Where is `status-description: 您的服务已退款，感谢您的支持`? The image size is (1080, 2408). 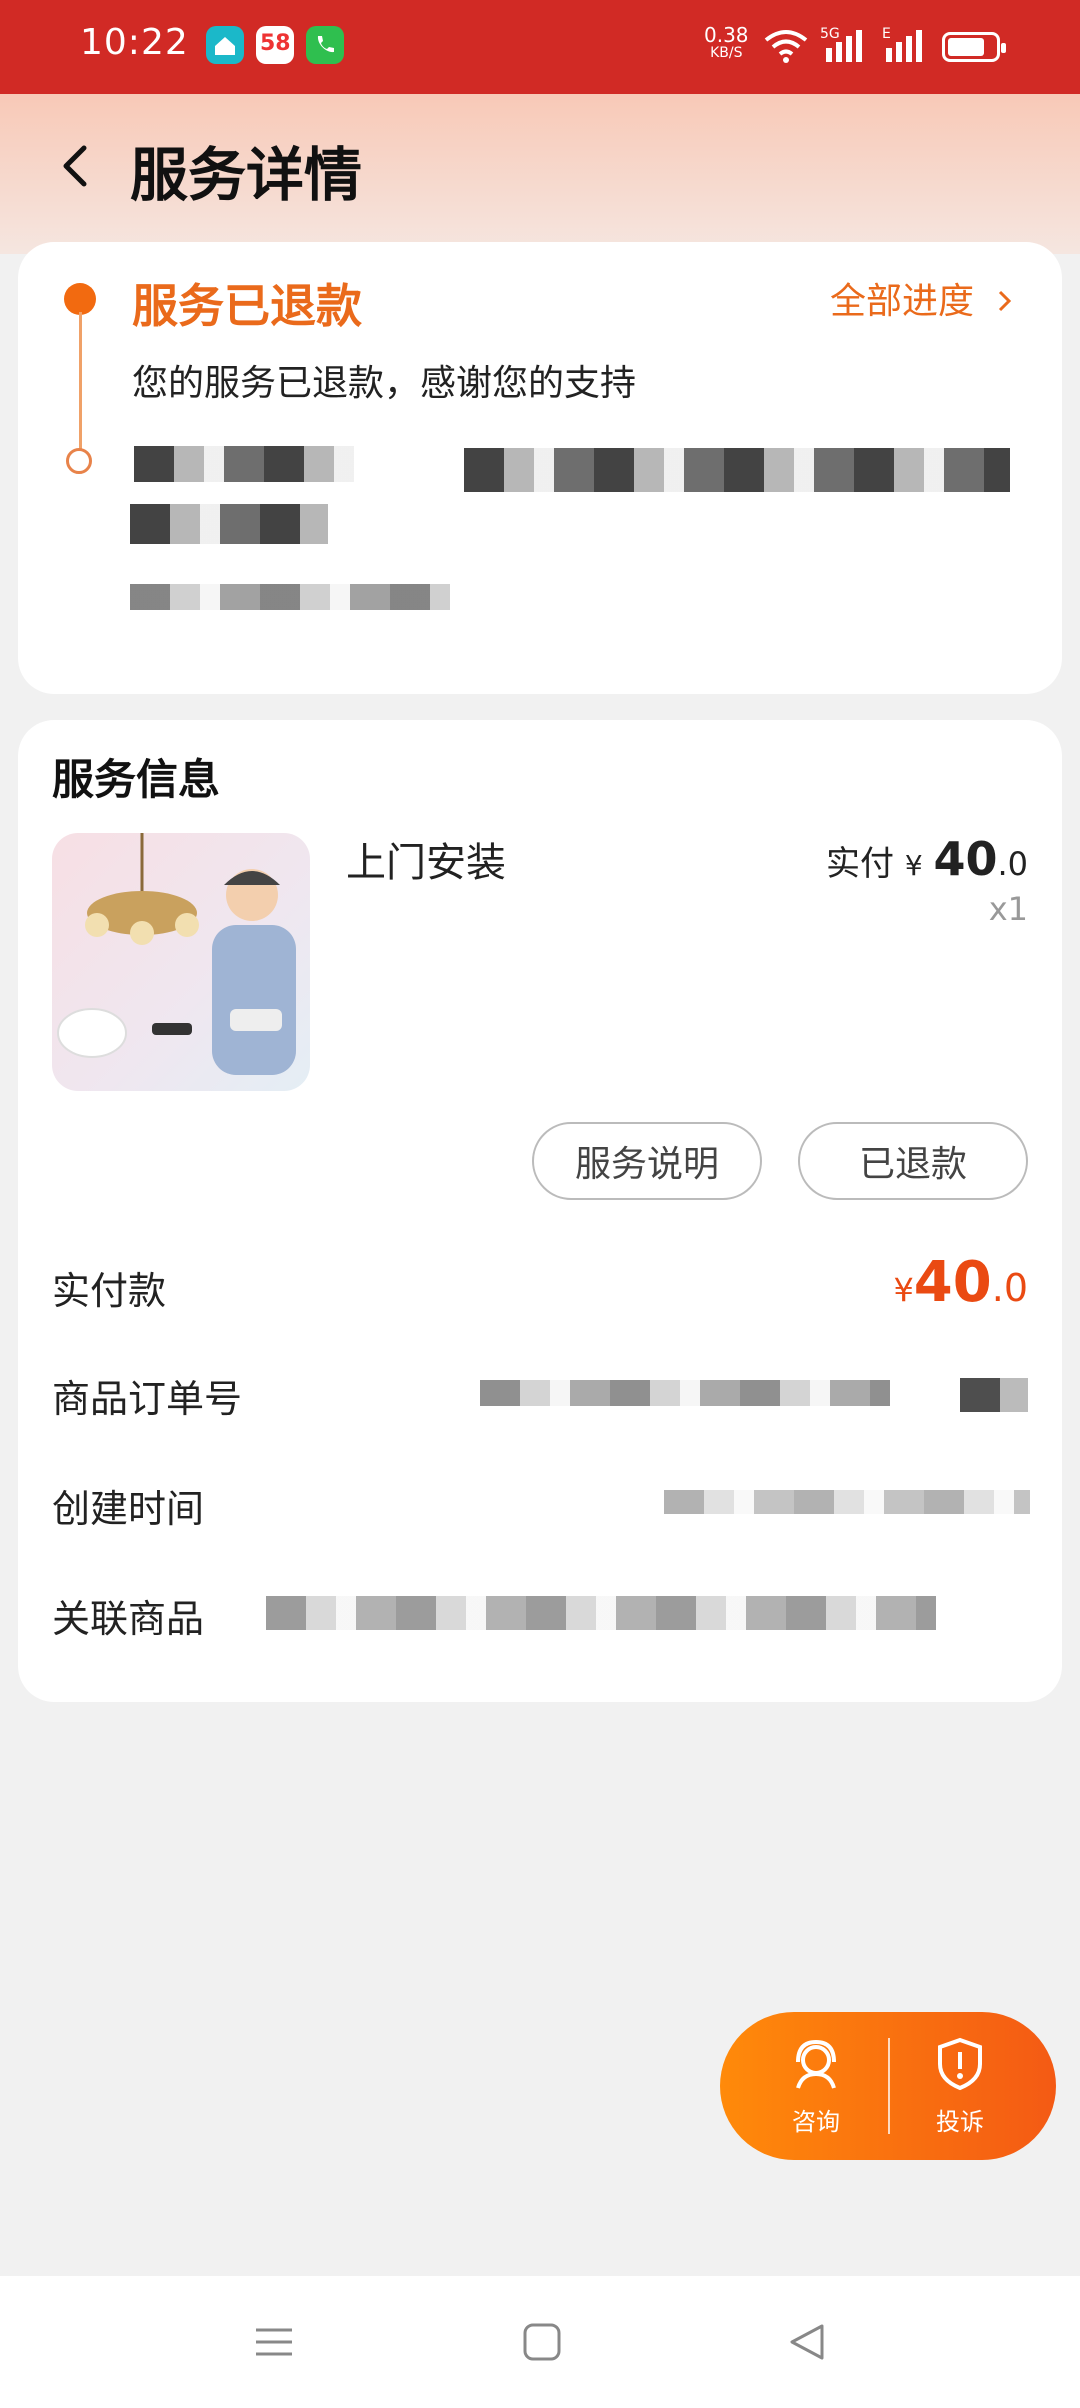
status-description: 您的服务已退款，感谢您的支持 is located at coordinates (384, 383).